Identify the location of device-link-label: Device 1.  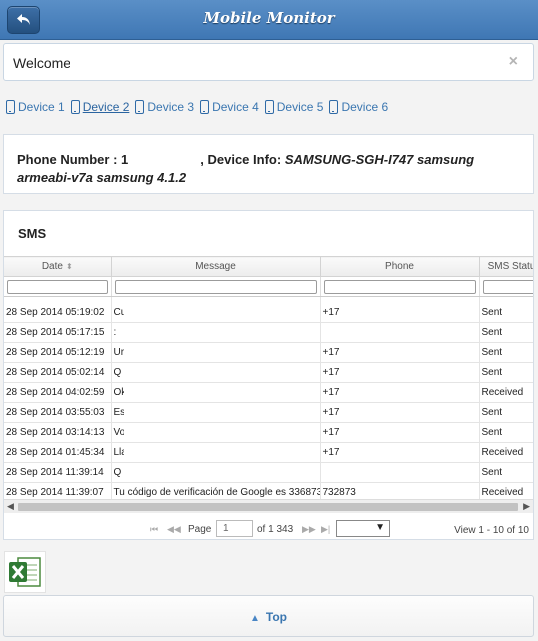
(41, 107).